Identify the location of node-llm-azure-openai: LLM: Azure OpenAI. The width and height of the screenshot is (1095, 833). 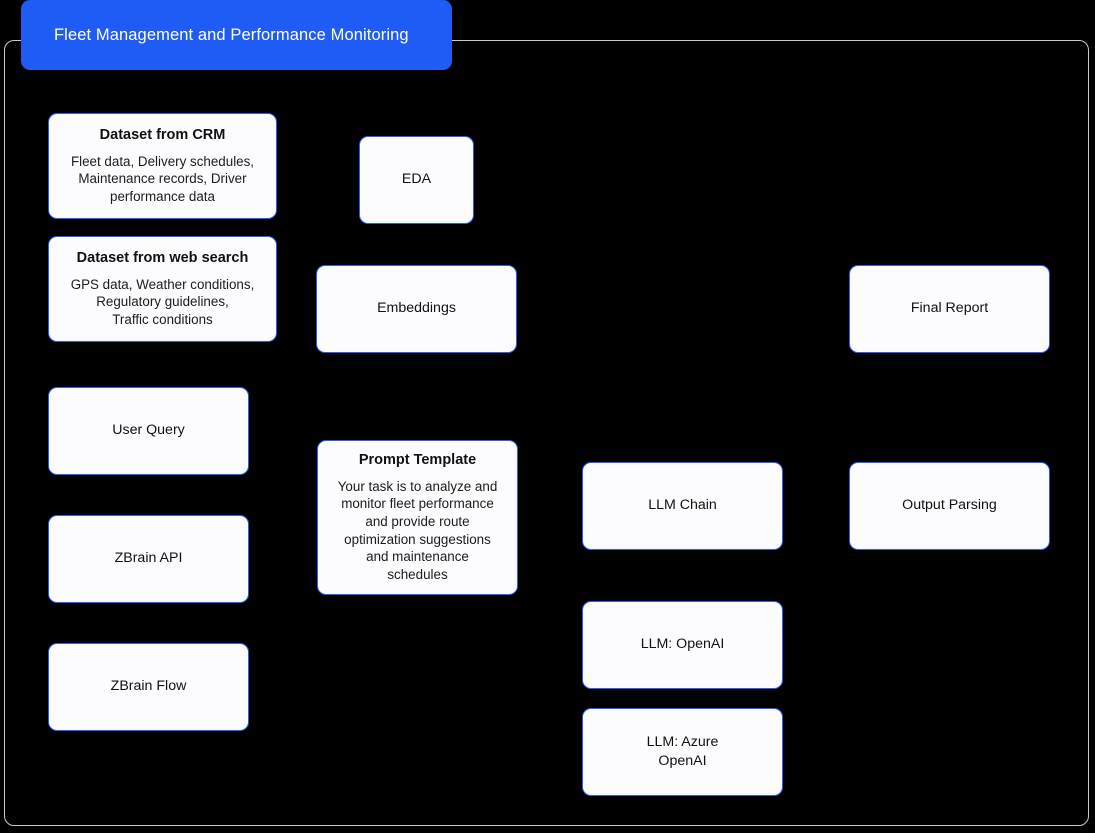
(682, 752).